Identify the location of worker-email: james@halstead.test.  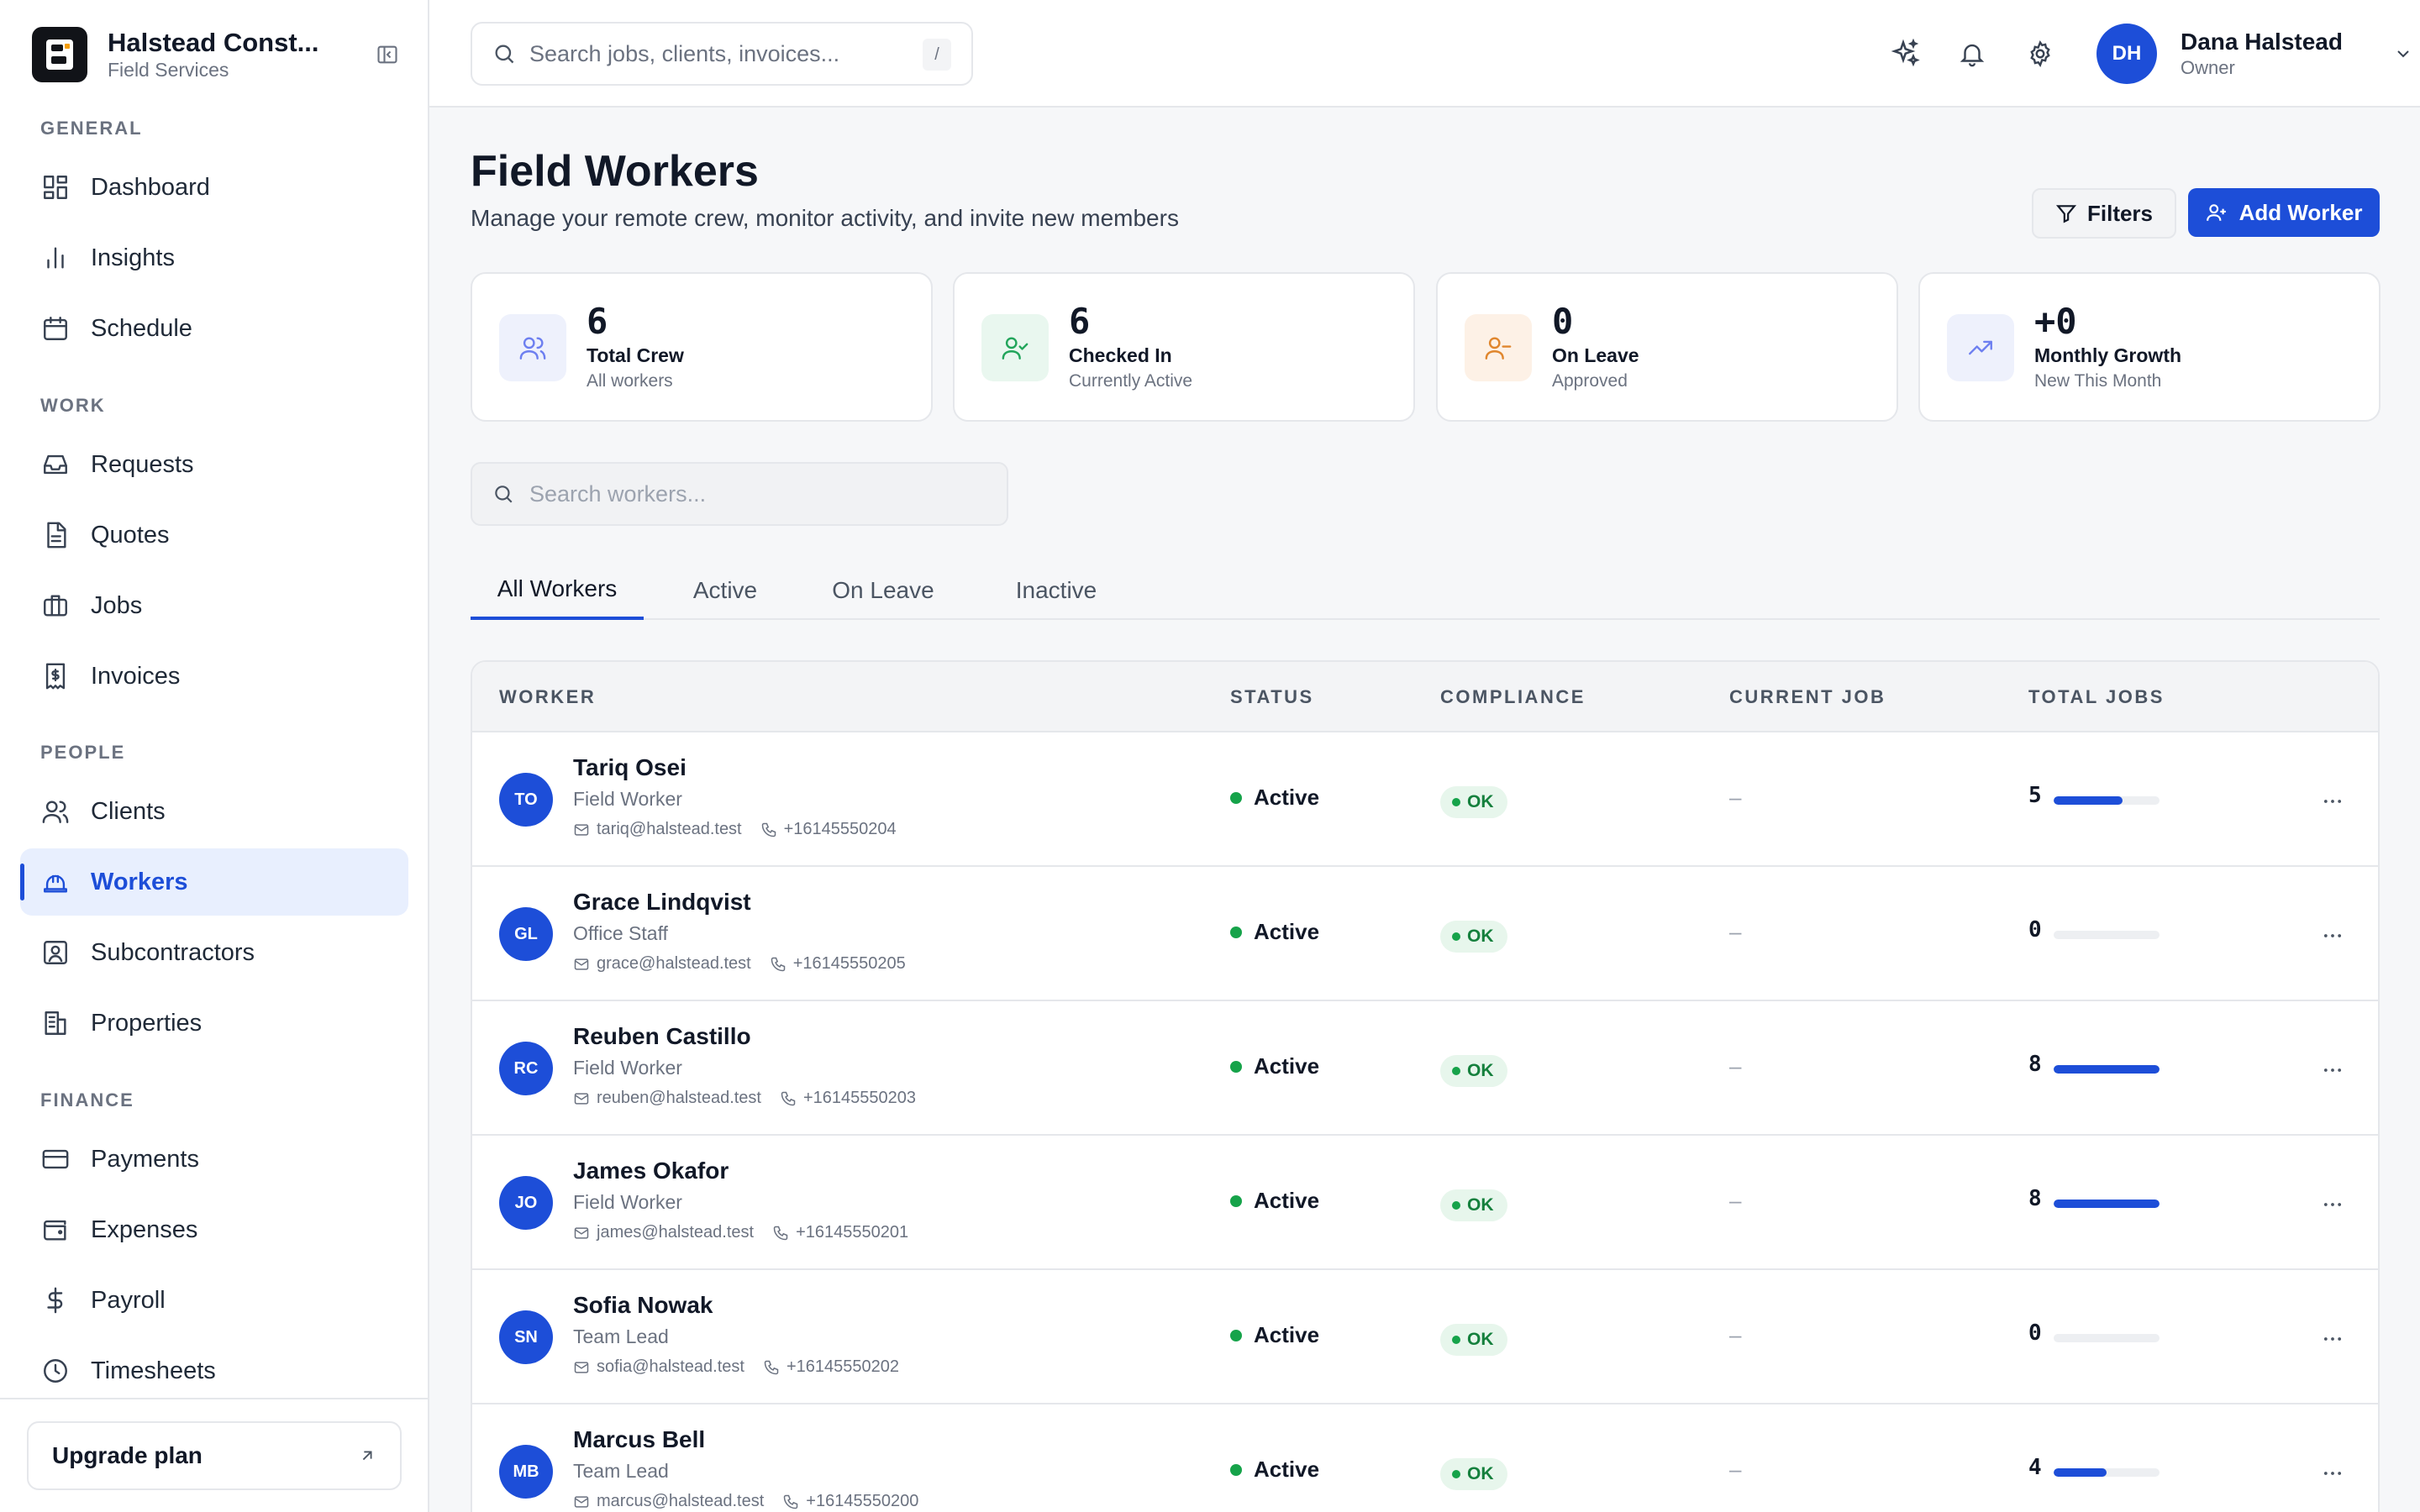
(675, 1232).